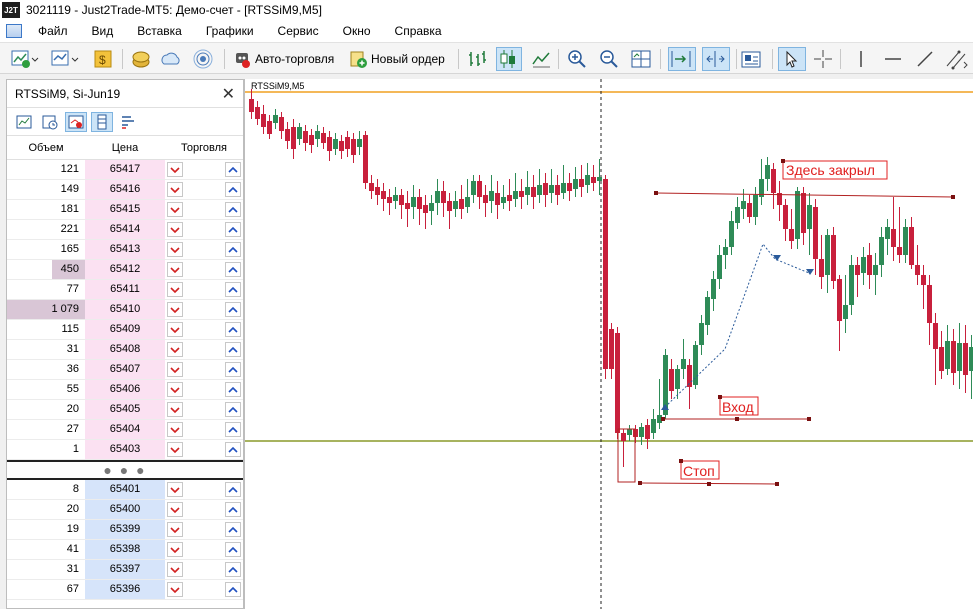  I want to click on price-cell: 65398, so click(125, 549).